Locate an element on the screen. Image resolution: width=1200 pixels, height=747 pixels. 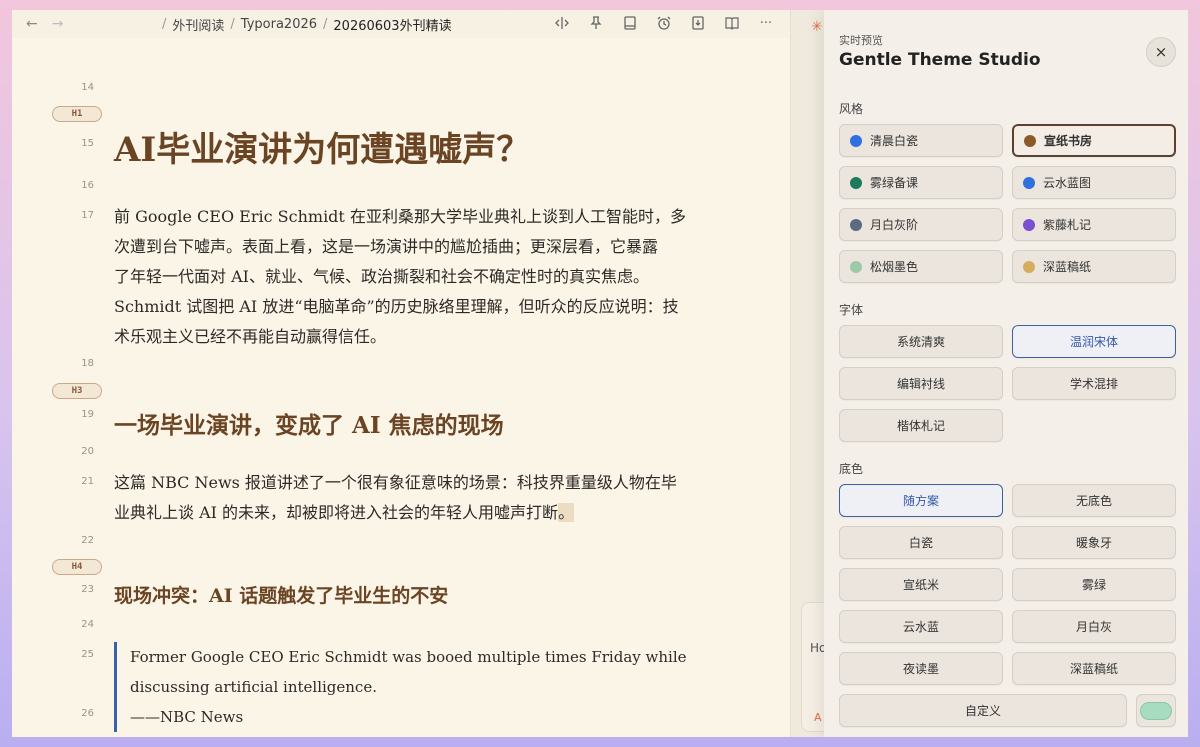
background-option: 云水蓝 is located at coordinates (921, 626).